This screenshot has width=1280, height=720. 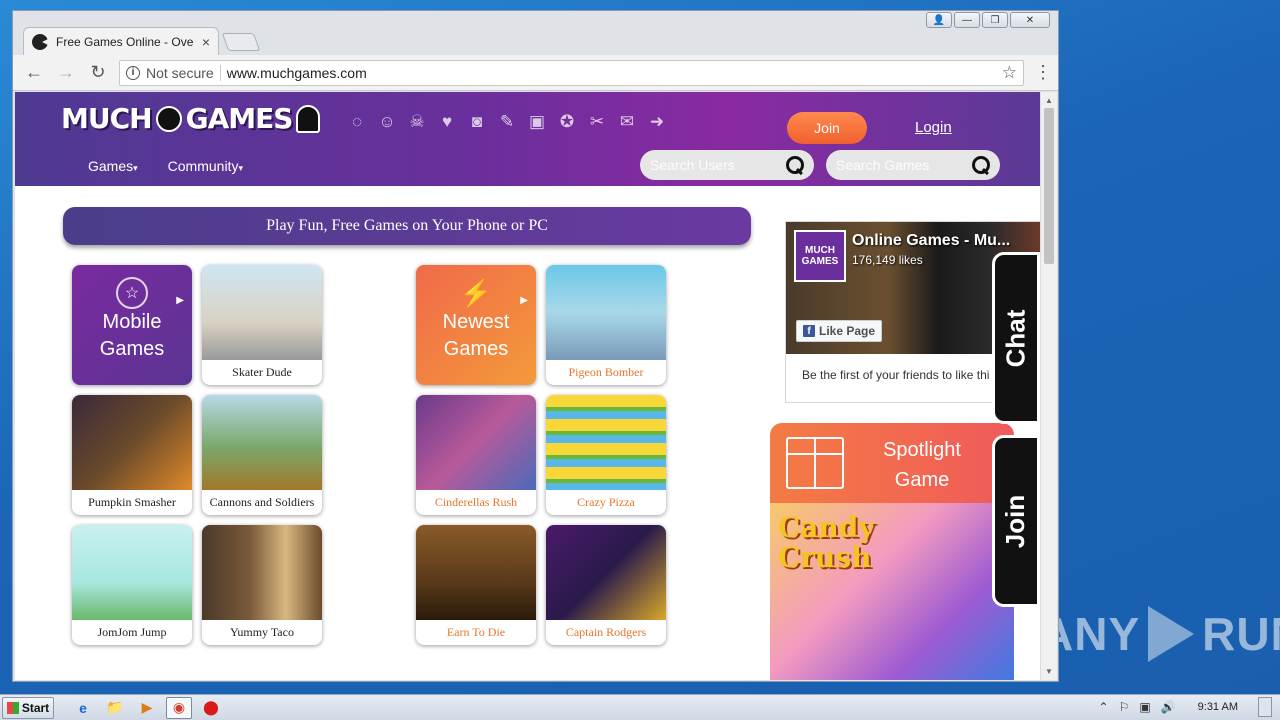 What do you see at coordinates (417, 122) in the screenshot?
I see `skulls-icon: ☠` at bounding box center [417, 122].